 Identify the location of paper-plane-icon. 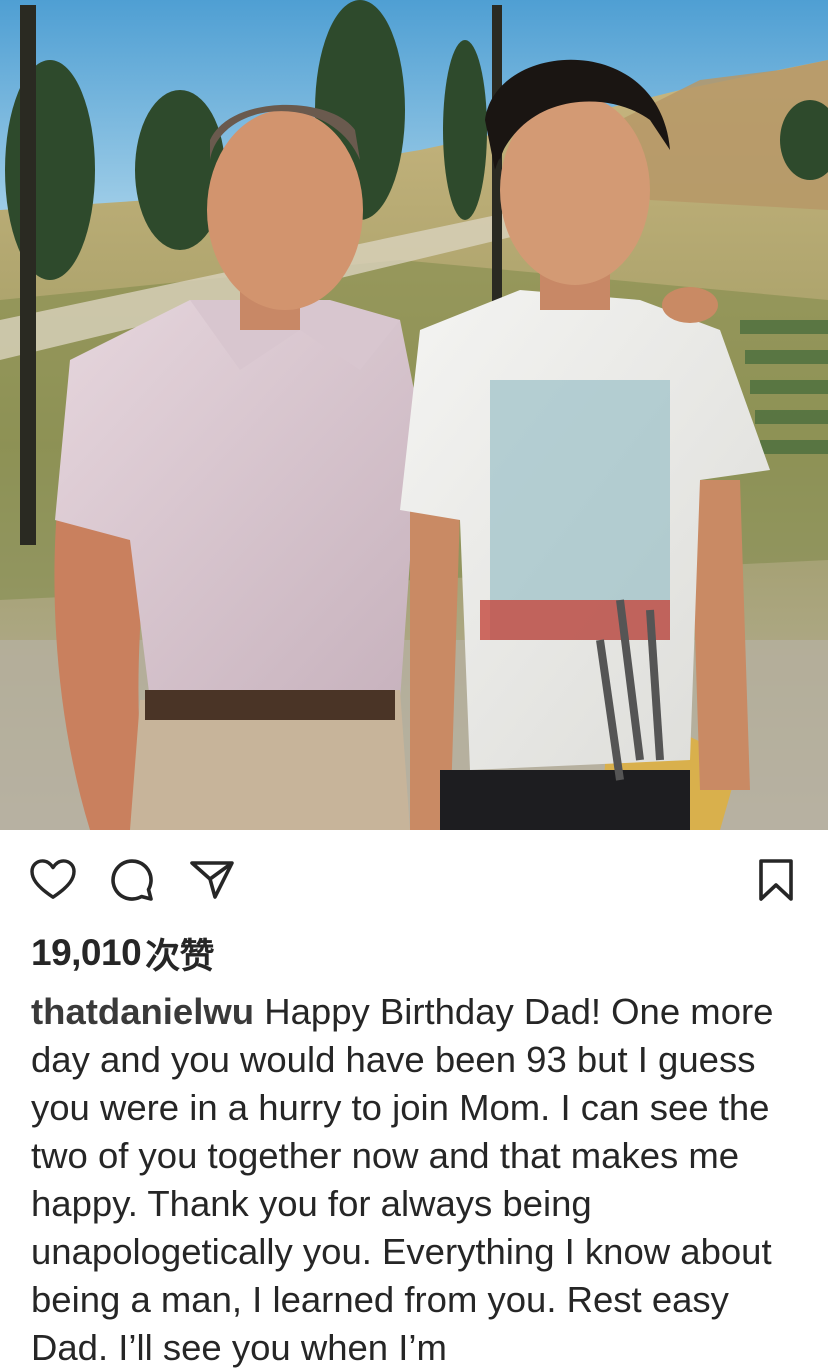
(212, 880).